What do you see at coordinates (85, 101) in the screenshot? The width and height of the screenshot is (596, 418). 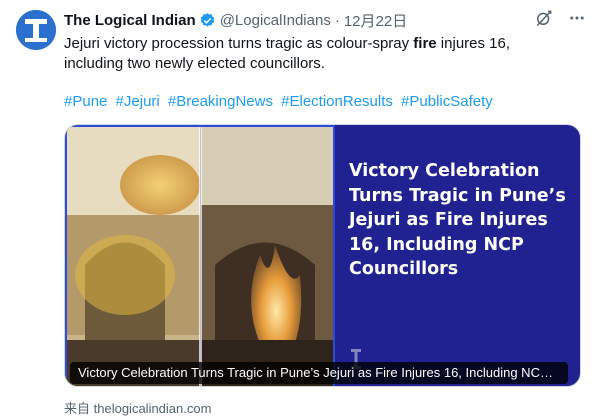 I see `hashtag-link: #Pune` at bounding box center [85, 101].